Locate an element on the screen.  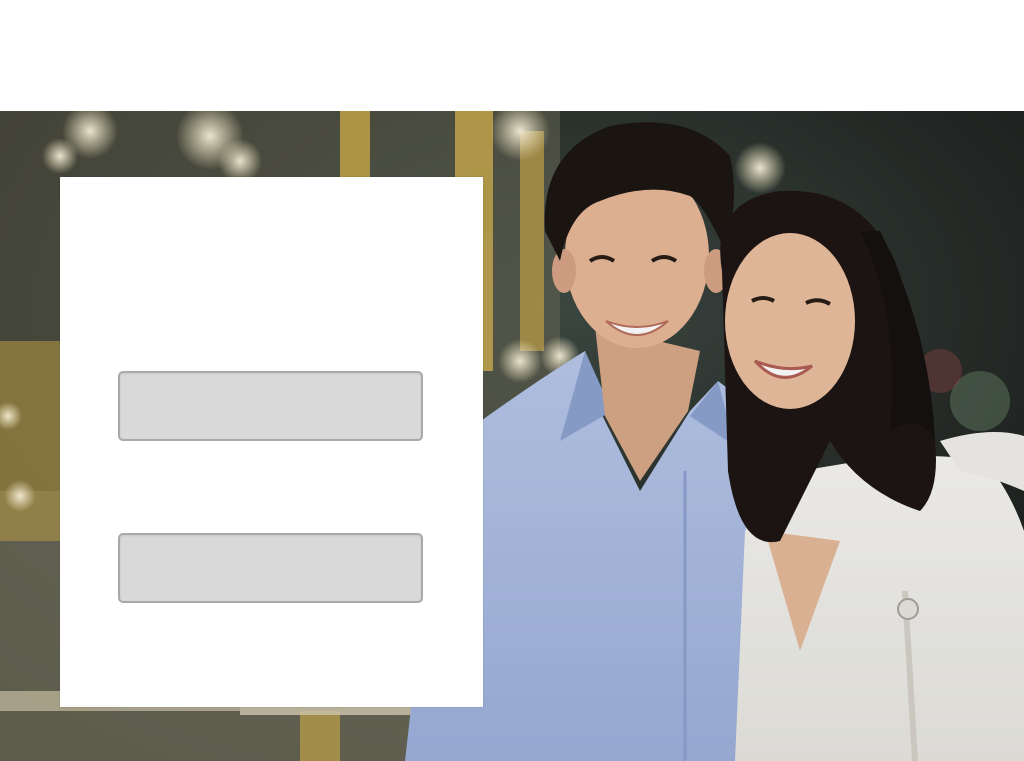
top-bar is located at coordinates (512, 55).